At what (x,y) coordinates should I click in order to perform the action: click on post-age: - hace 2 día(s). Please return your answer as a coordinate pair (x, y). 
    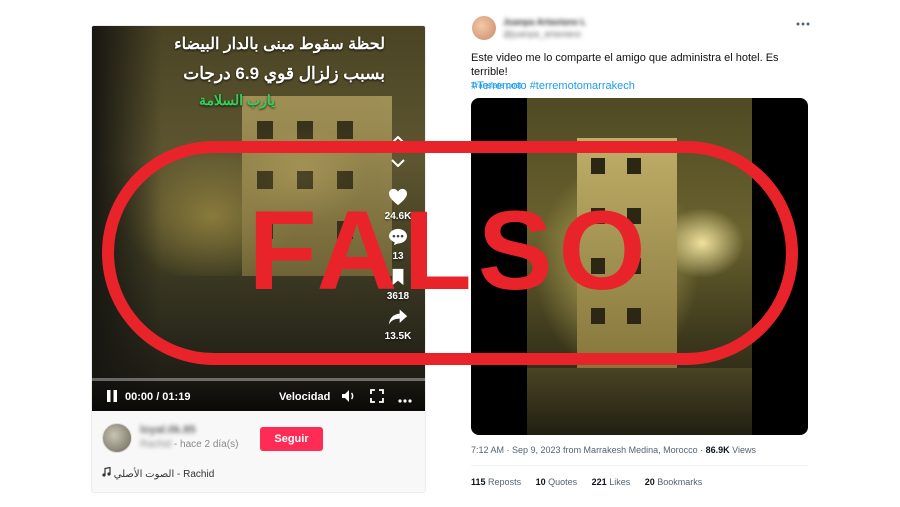
    Looking at the image, I should click on (206, 444).